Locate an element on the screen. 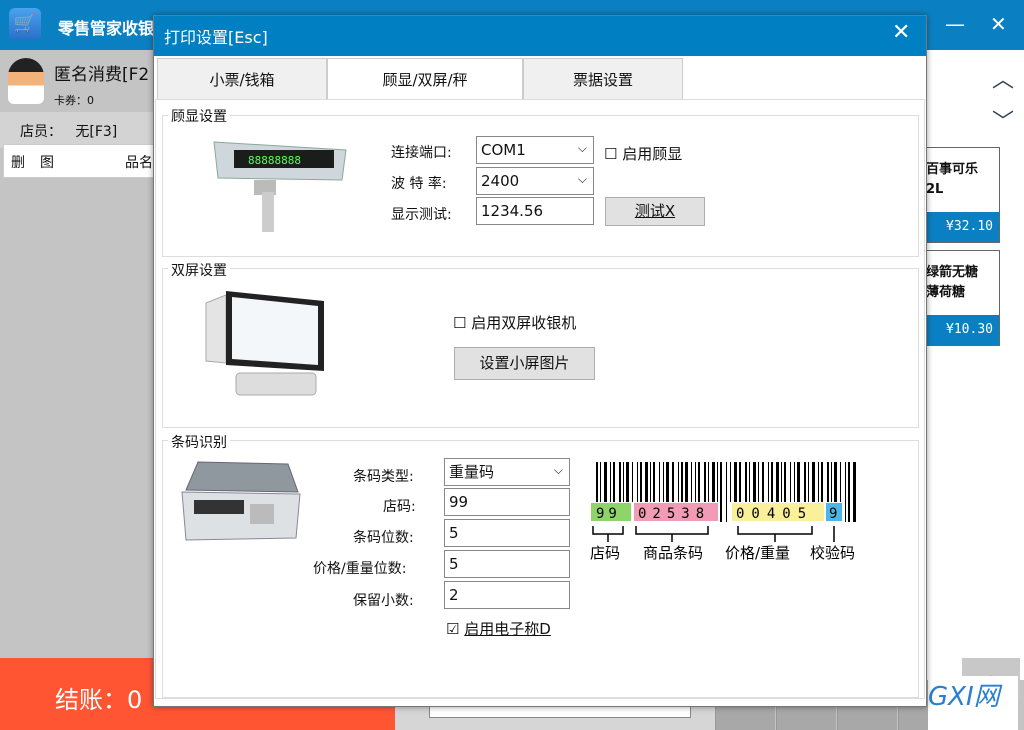 The image size is (1024, 730). display-group-title: 顾显设置 is located at coordinates (199, 116).